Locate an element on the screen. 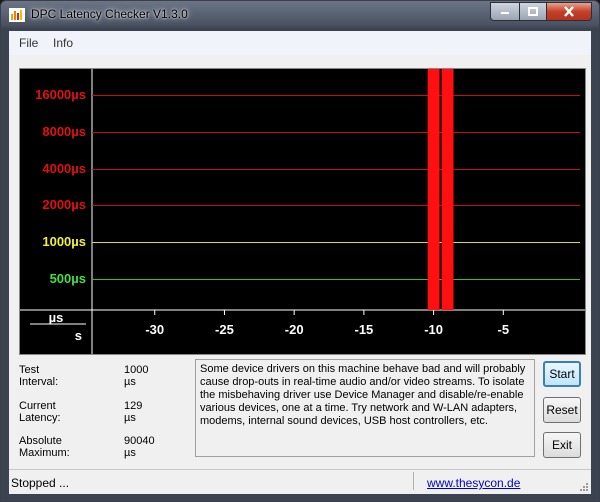  exit-button: Exit is located at coordinates (562, 445).